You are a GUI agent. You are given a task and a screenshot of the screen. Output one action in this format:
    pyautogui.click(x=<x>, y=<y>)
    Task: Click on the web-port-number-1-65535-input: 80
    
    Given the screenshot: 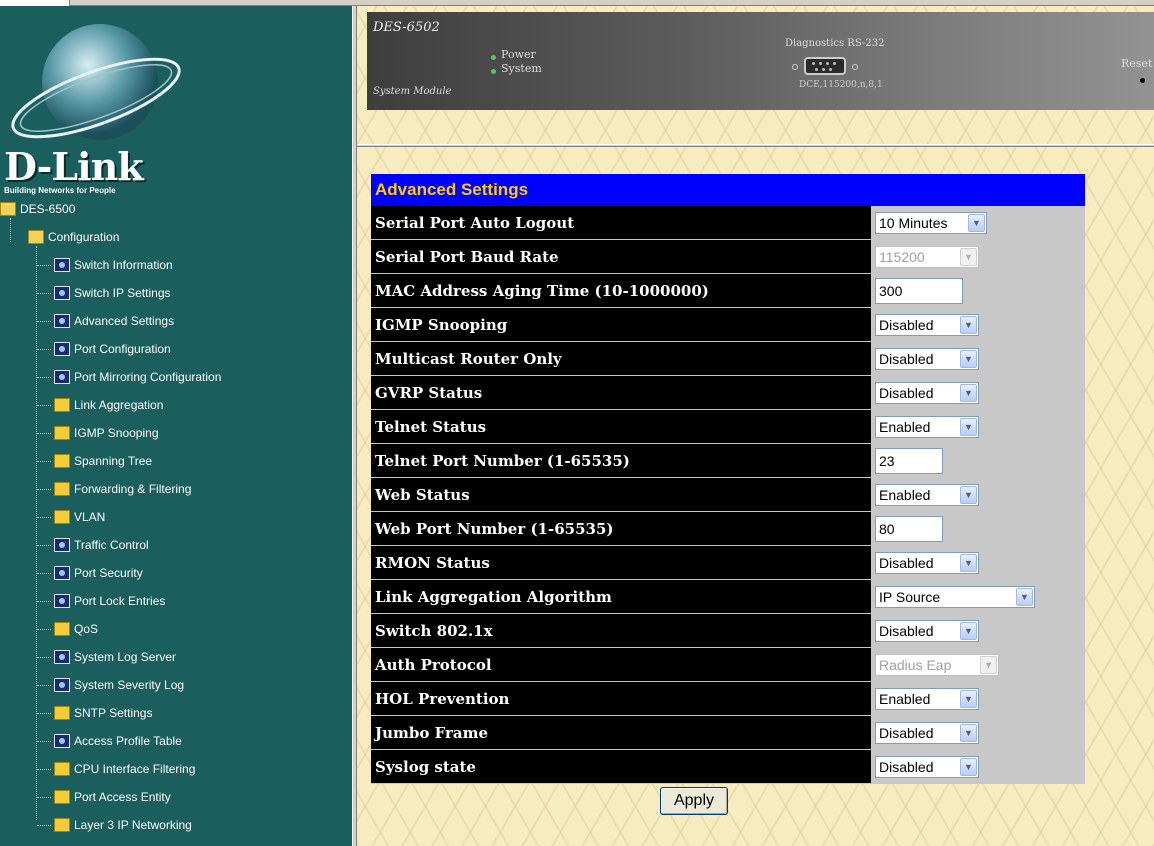 What is the action you would take?
    pyautogui.click(x=909, y=528)
    